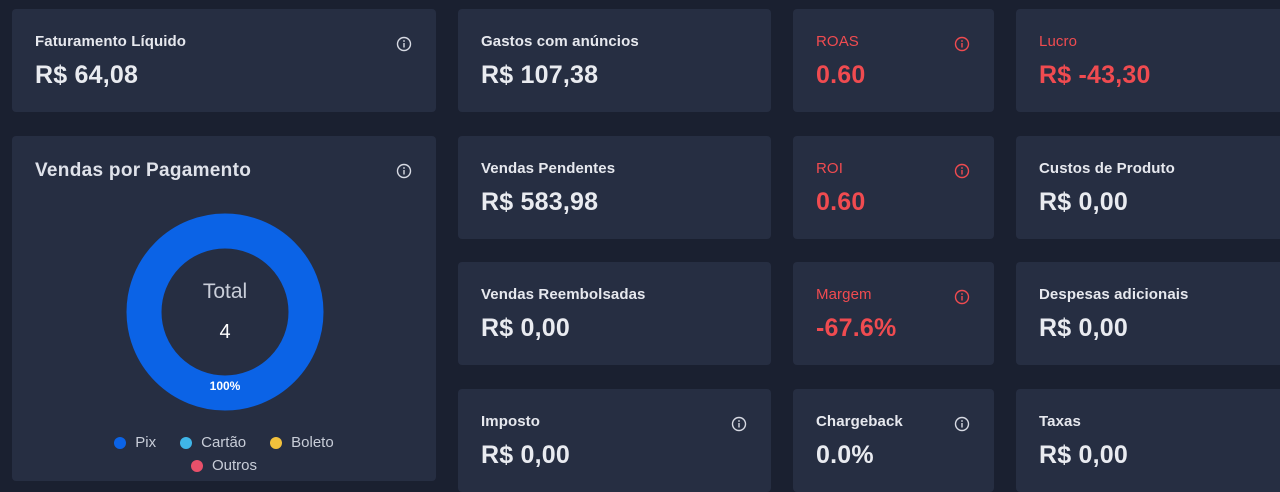 The height and width of the screenshot is (492, 1280). Describe the element at coordinates (1083, 202) in the screenshot. I see `custos-value: R$ 0,00` at that location.